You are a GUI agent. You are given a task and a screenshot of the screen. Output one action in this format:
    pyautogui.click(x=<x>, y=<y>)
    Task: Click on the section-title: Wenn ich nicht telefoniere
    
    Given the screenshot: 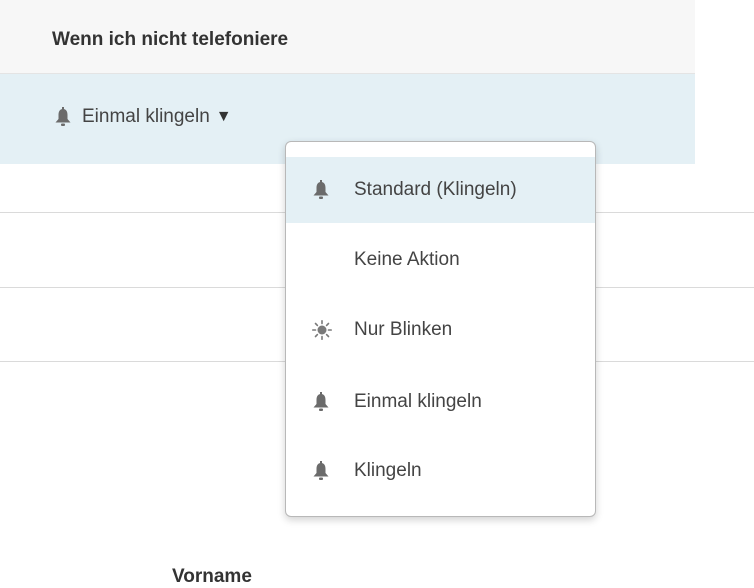 What is the action you would take?
    pyautogui.click(x=170, y=39)
    